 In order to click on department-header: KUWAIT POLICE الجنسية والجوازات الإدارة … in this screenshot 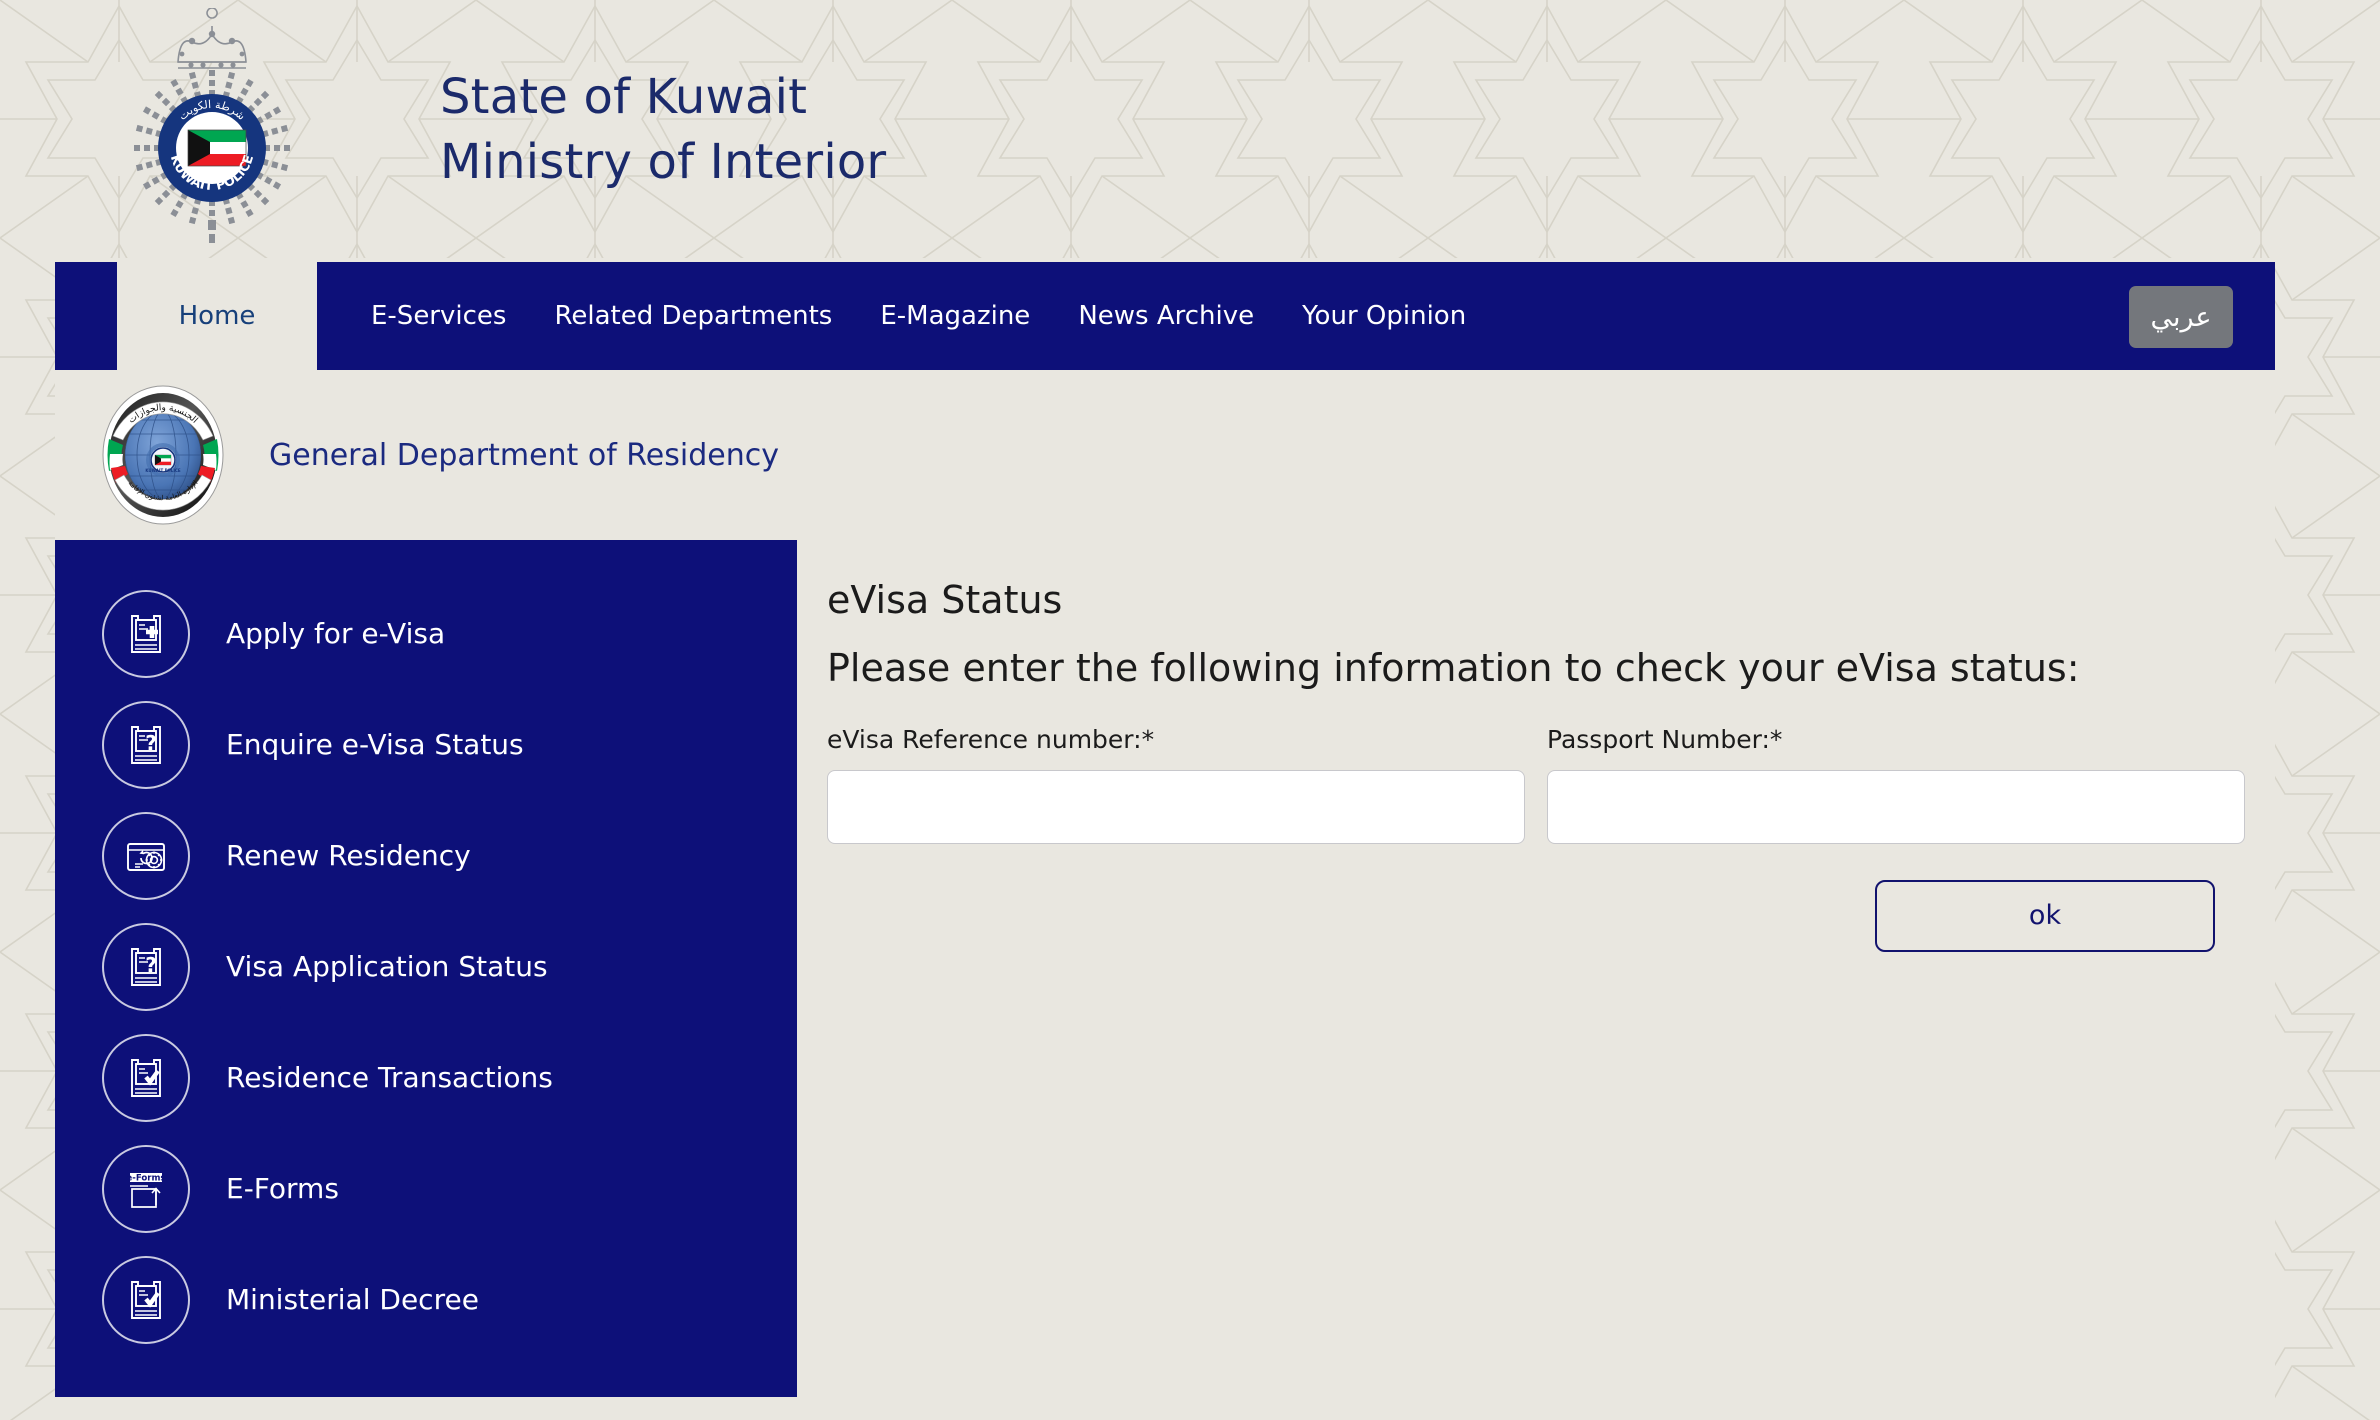, I will do `click(1165, 455)`.